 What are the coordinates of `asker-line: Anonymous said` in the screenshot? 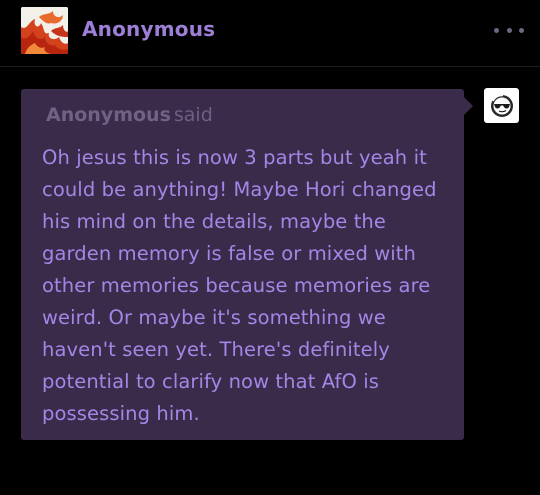 It's located at (129, 115).